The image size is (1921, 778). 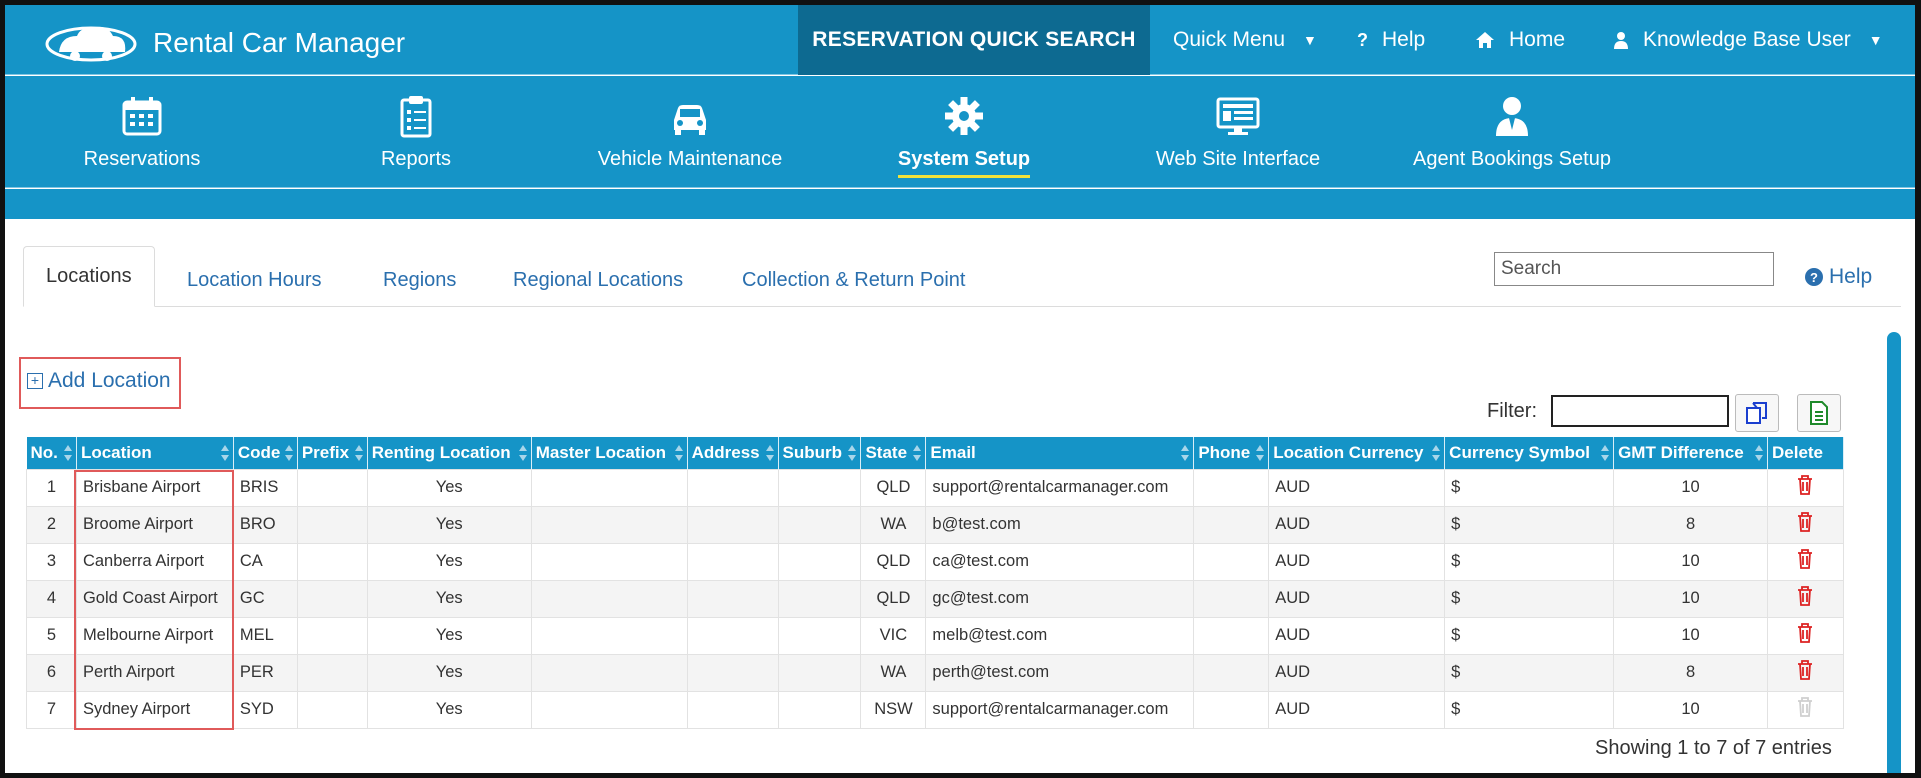 What do you see at coordinates (1391, 40) in the screenshot?
I see `help-top-link: ? Help` at bounding box center [1391, 40].